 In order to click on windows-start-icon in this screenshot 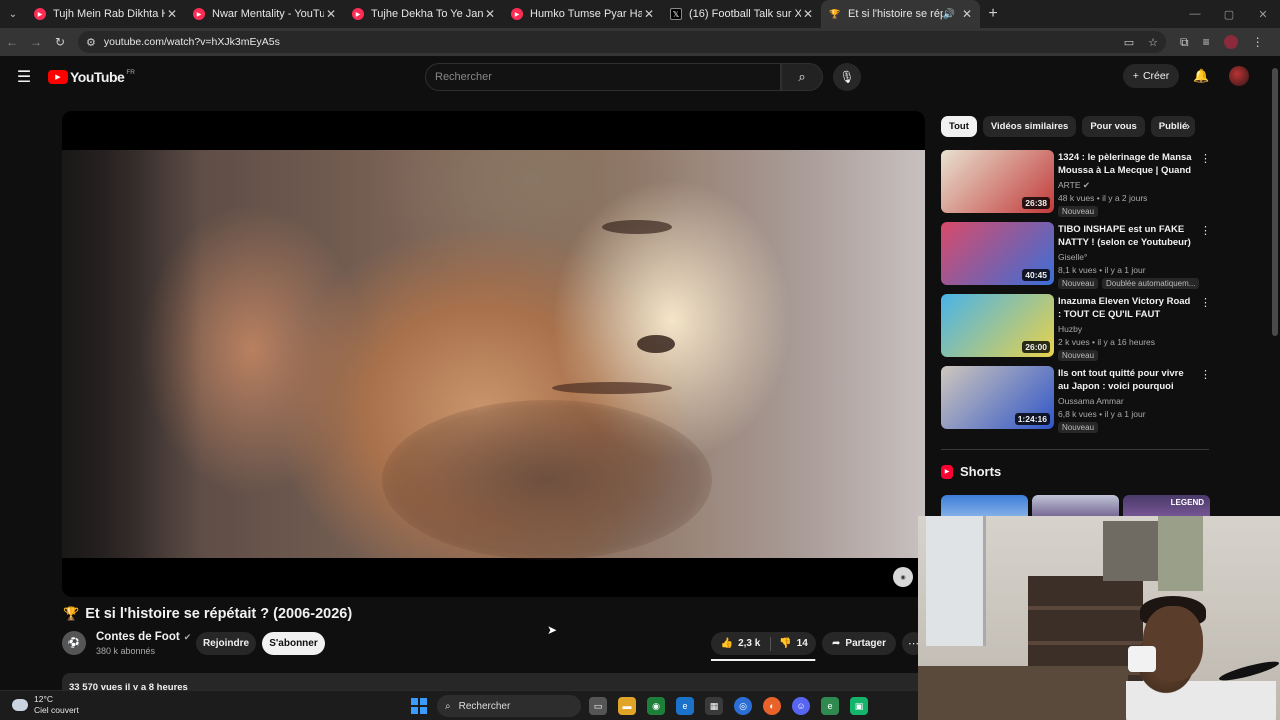, I will do `click(419, 706)`.